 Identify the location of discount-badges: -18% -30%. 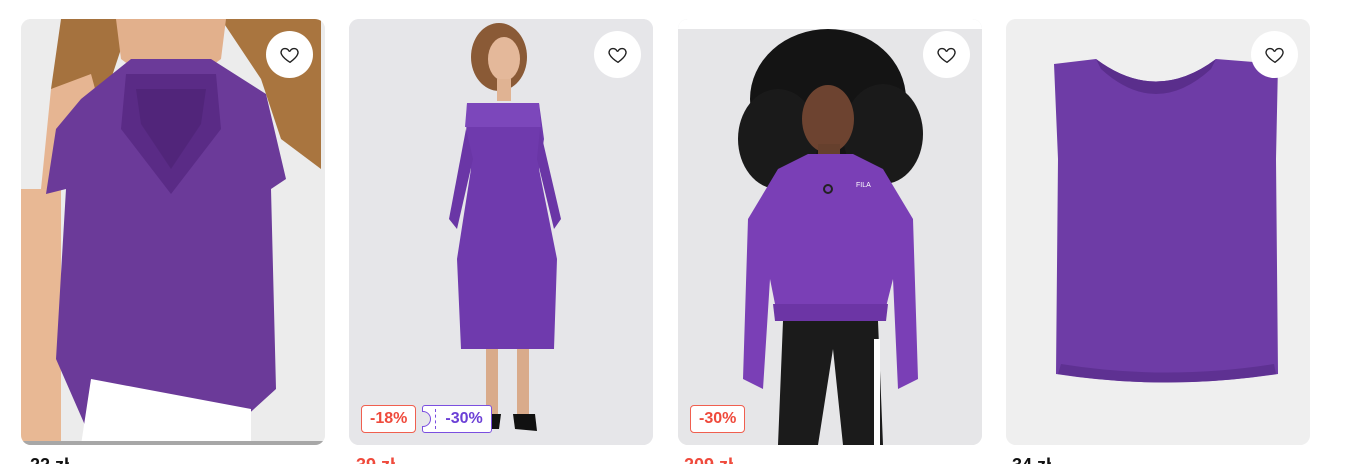
(426, 419).